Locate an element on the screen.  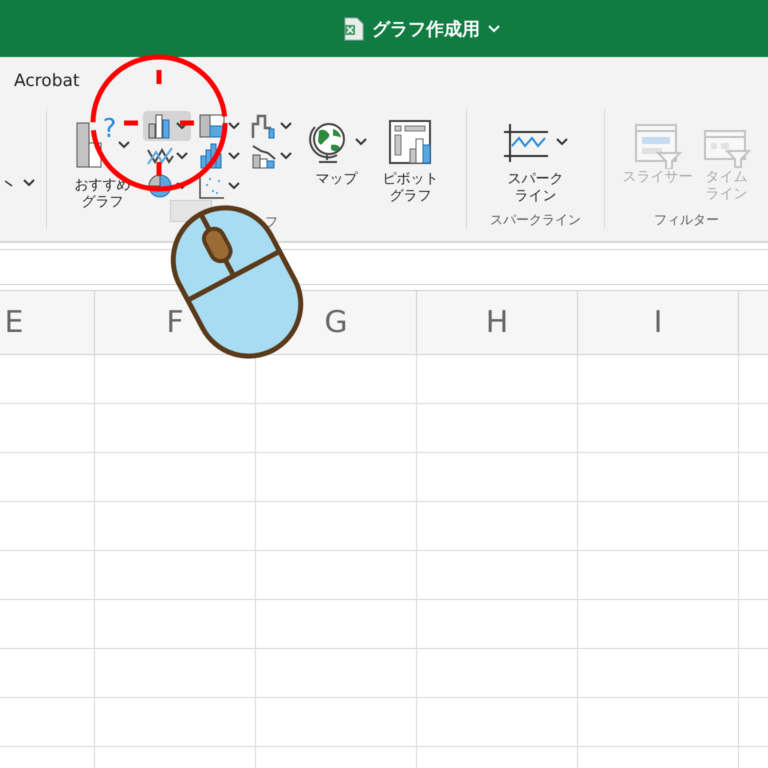
ribbon-tab: Acrobat is located at coordinates (47, 81).